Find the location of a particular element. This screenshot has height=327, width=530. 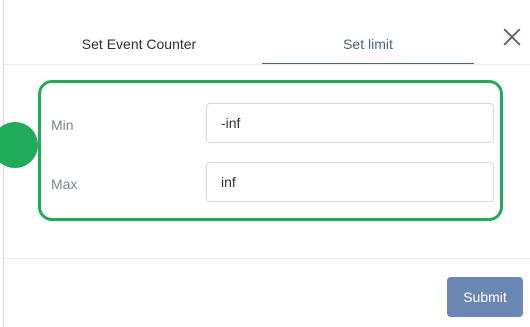

max-label: Max is located at coordinates (64, 184).